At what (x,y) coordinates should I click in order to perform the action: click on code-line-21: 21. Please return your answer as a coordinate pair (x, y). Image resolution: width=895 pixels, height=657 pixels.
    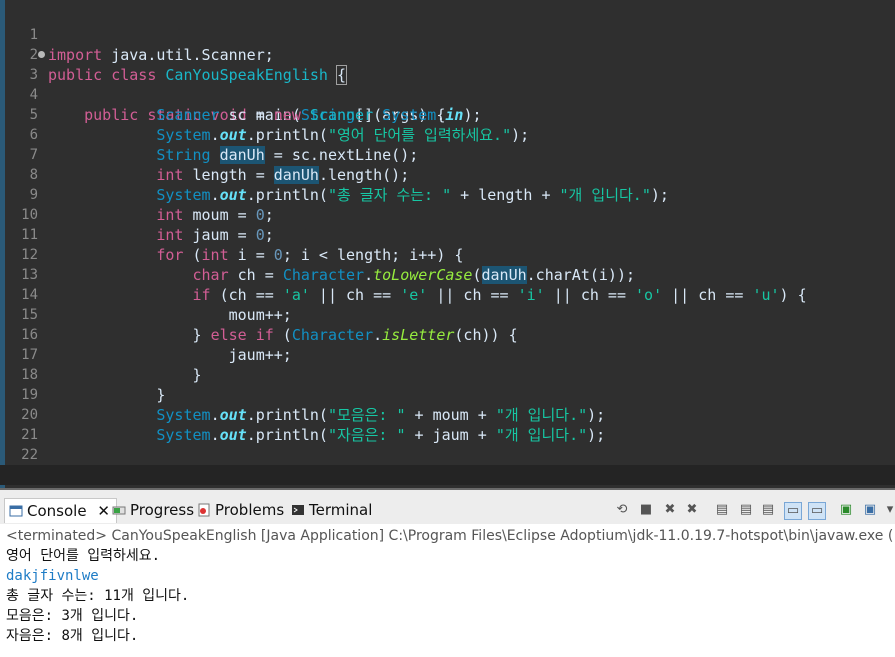
    Looking at the image, I should click on (447, 424).